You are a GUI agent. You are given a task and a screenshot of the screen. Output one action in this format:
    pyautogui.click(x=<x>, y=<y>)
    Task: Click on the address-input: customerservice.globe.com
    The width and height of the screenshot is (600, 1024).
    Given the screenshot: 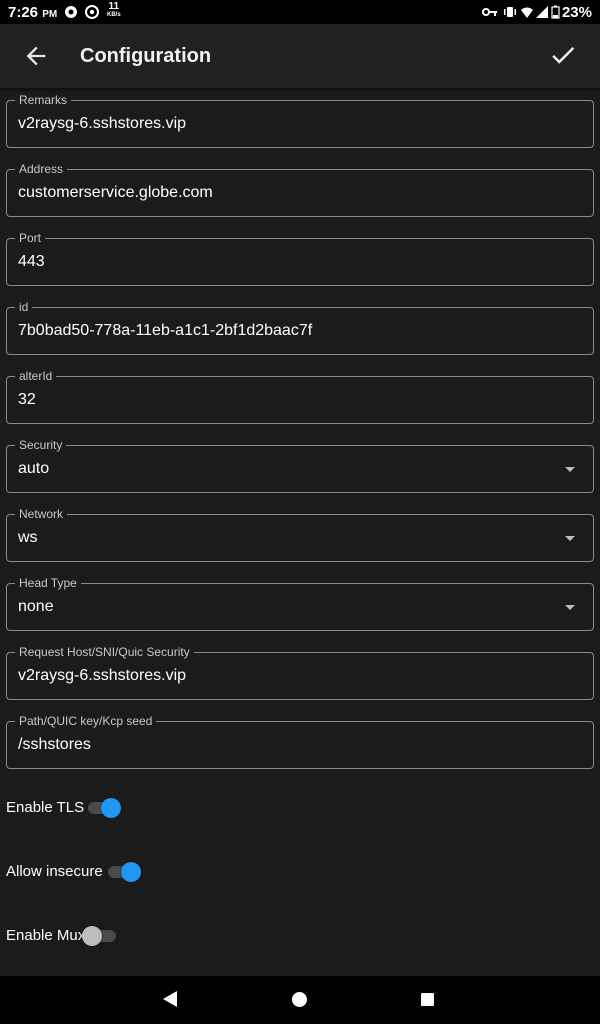 What is the action you would take?
    pyautogui.click(x=115, y=193)
    